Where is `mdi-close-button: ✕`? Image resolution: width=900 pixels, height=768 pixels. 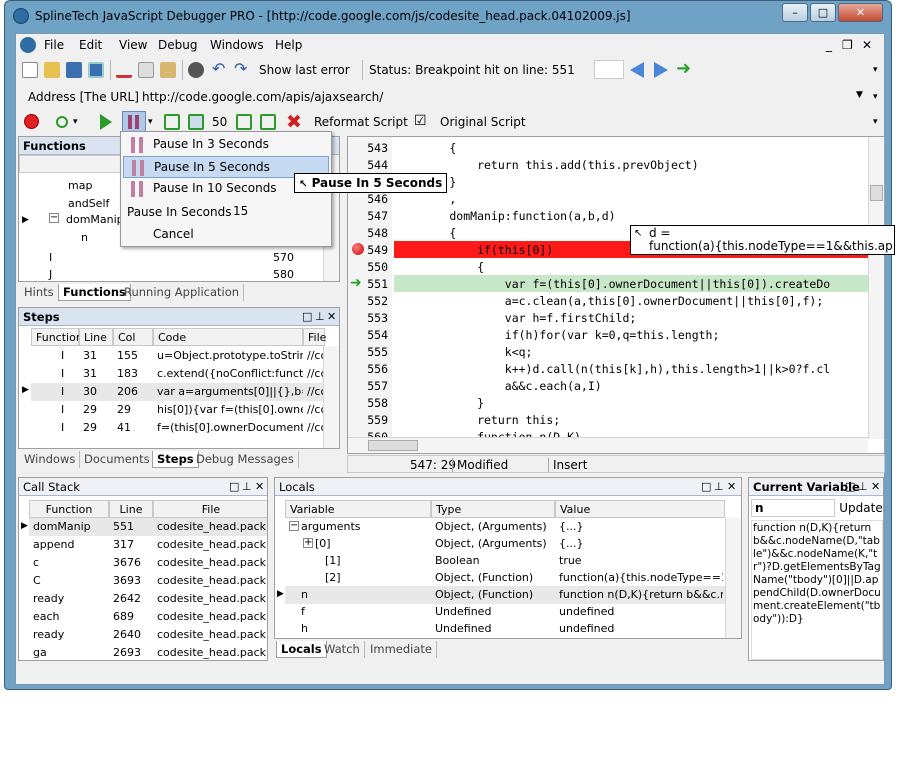 mdi-close-button: ✕ is located at coordinates (867, 45).